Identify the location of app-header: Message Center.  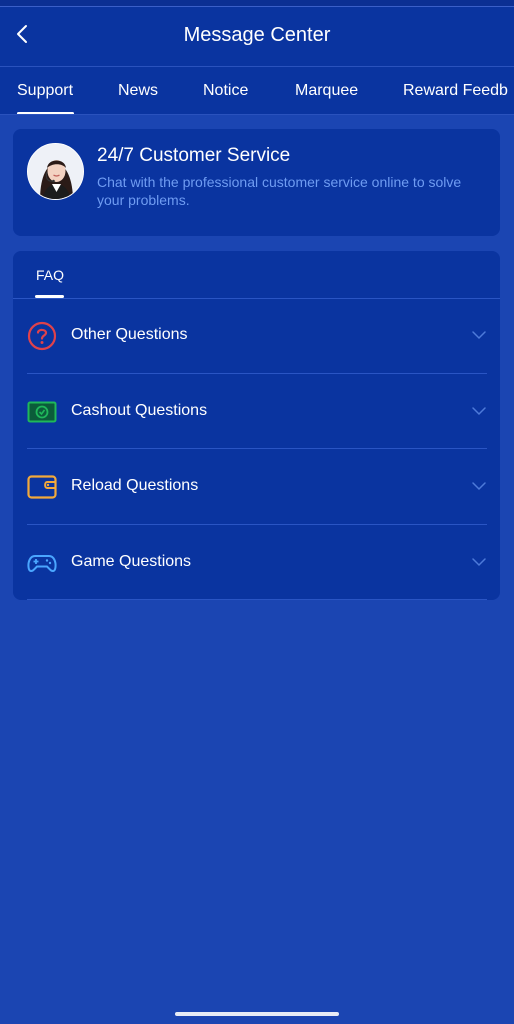
(257, 33).